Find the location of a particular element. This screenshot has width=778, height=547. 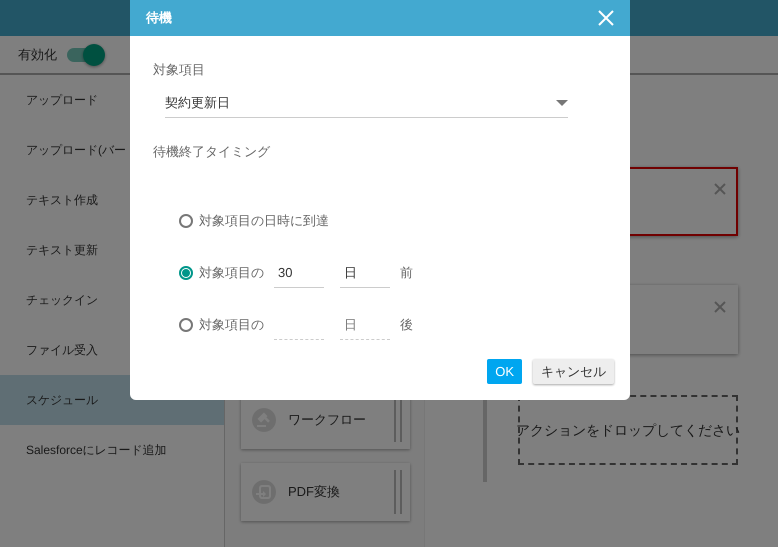

field-label: 待機終了タイミング is located at coordinates (212, 151).